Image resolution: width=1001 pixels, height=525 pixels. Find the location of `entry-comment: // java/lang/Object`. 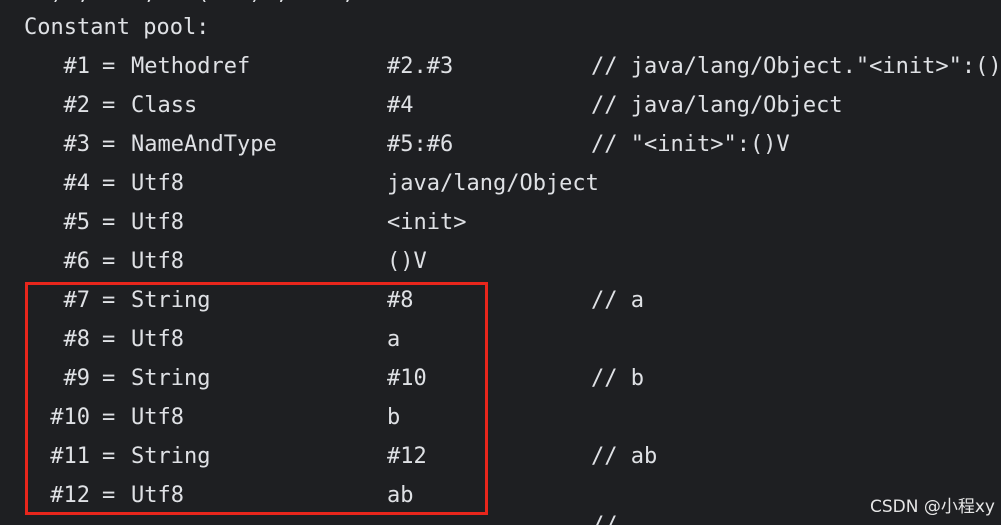

entry-comment: // java/lang/Object is located at coordinates (717, 105).